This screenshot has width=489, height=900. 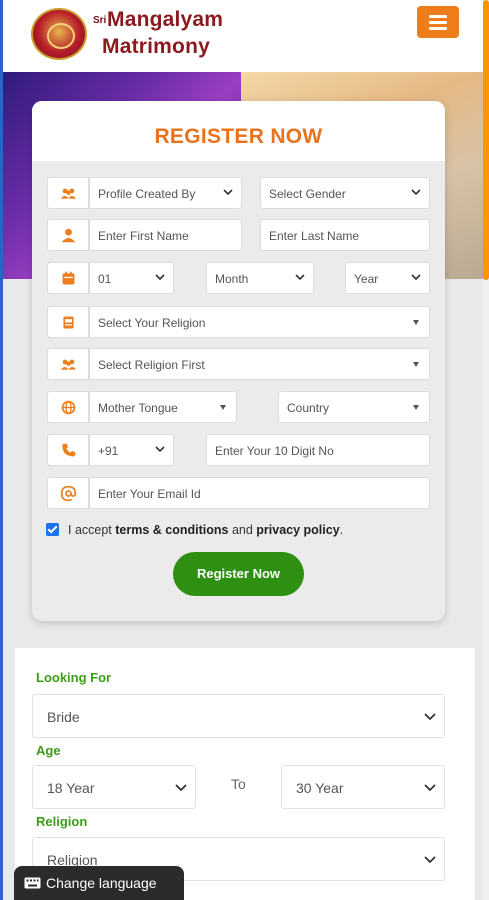 I want to click on calendar-icon, so click(x=68, y=278).